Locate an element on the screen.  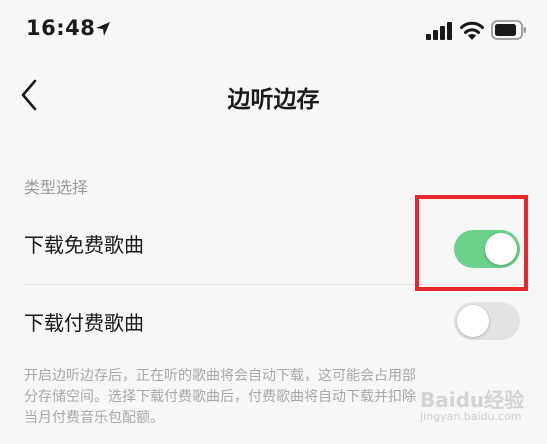
watermark-logo: Baidu经验 is located at coordinates (472, 400).